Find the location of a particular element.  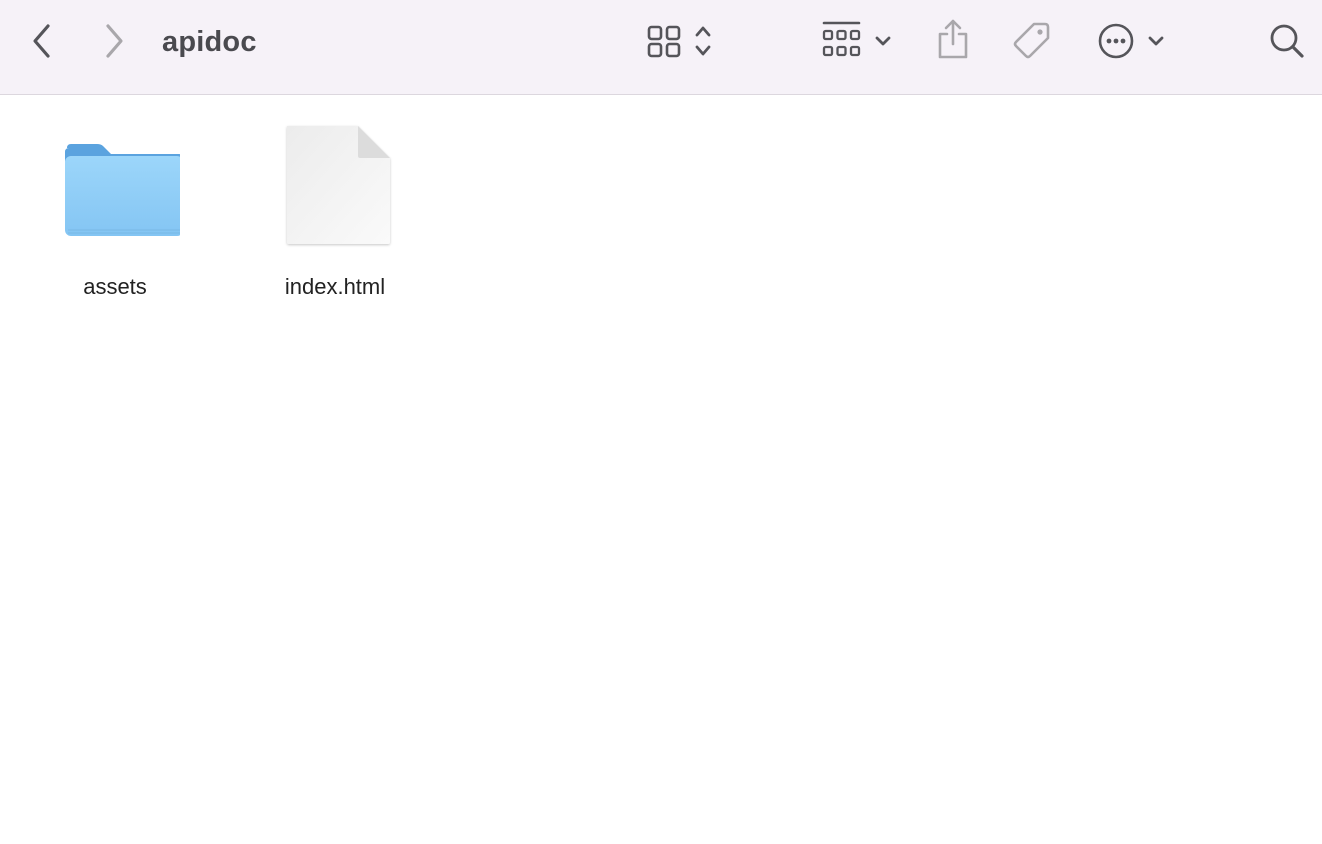

view-mode-button is located at coordinates (682, 41).